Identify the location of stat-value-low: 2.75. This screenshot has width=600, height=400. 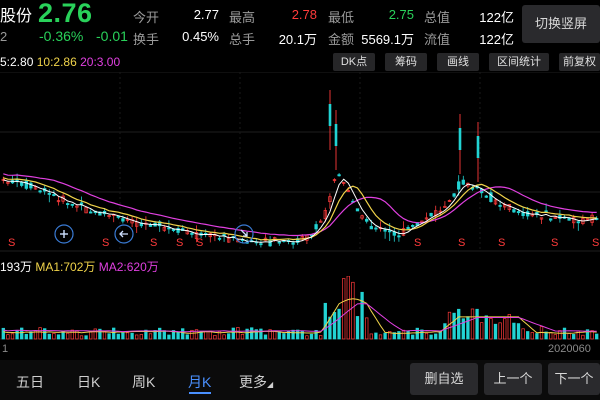
(401, 14).